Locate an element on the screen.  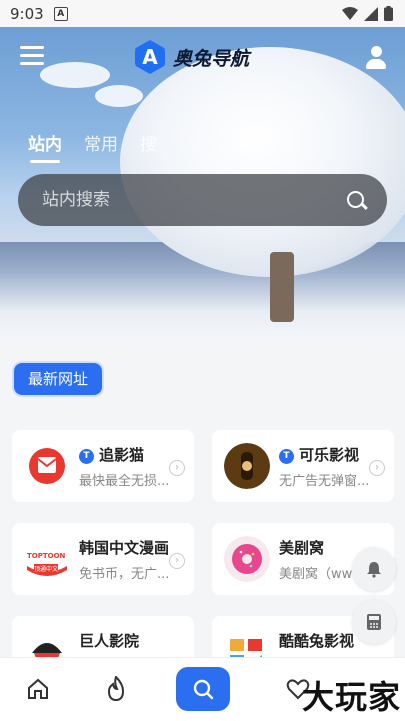
status-icons is located at coordinates (367, 13).